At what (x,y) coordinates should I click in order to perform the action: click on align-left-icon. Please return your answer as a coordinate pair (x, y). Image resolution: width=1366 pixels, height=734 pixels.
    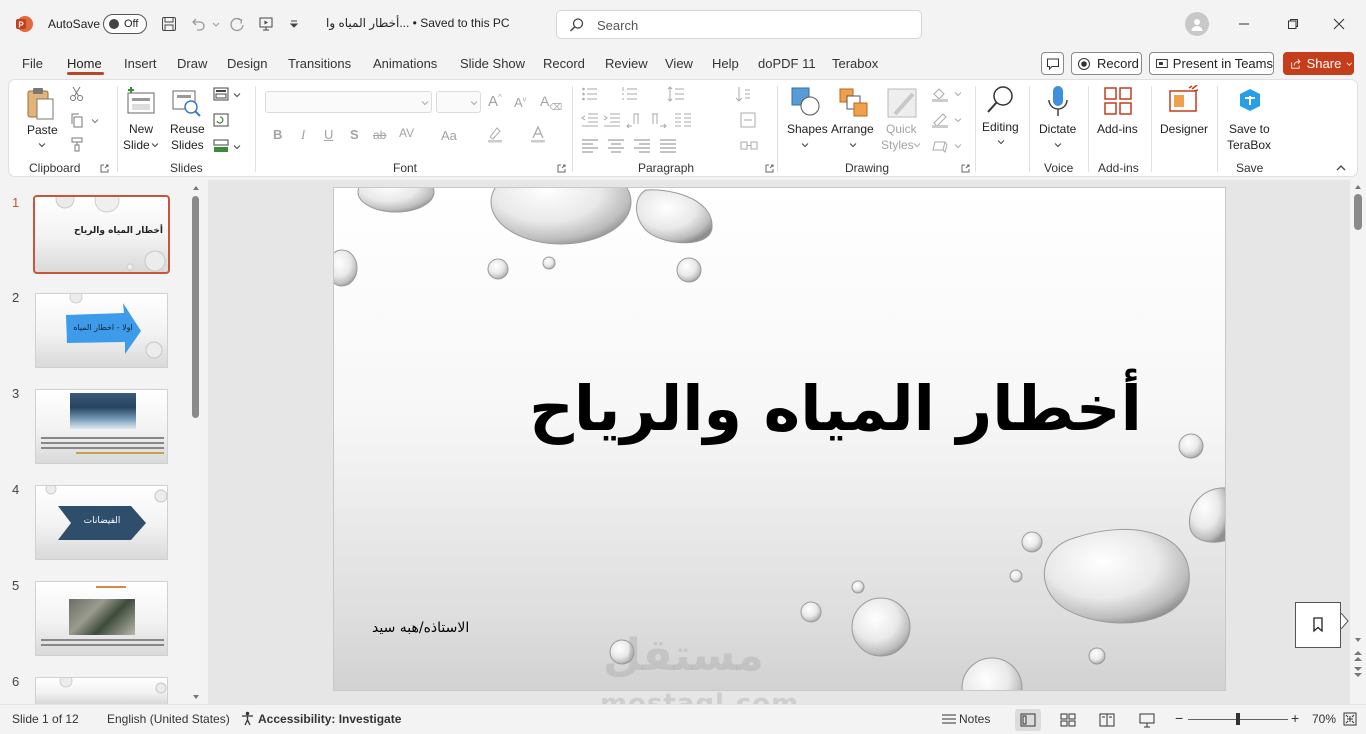
    Looking at the image, I should click on (590, 146).